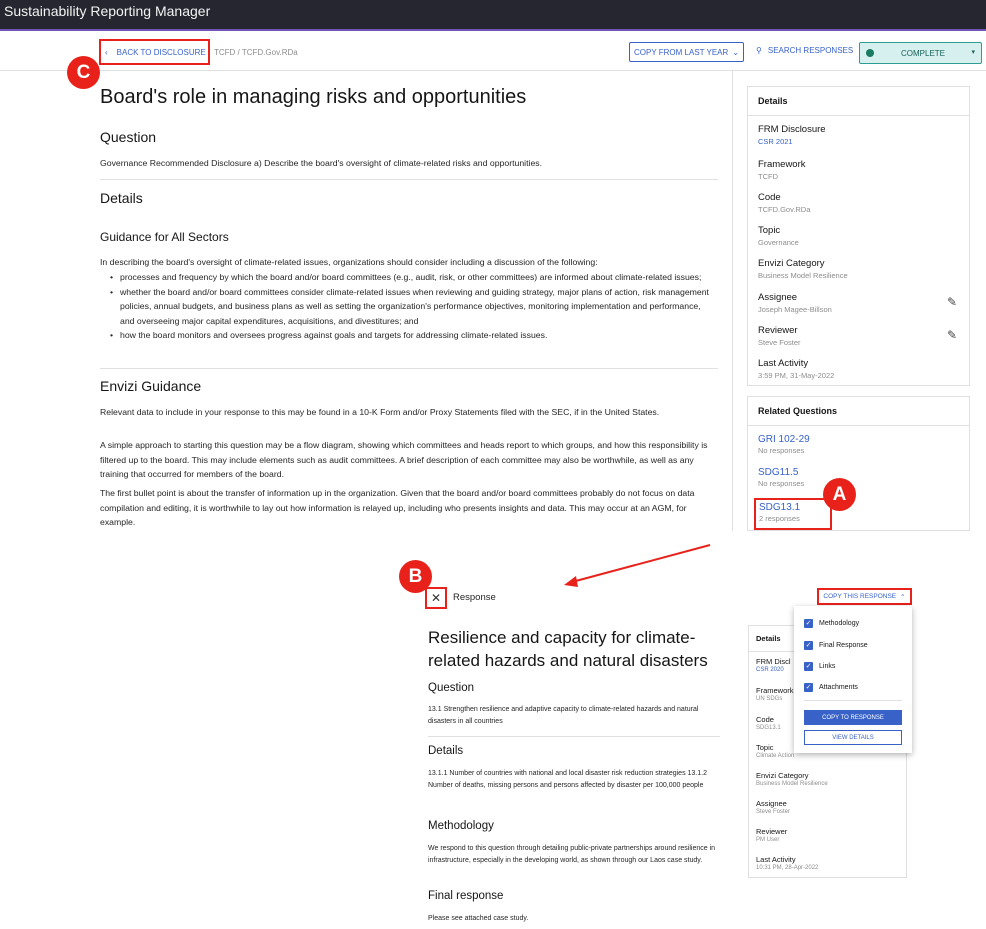 The height and width of the screenshot is (929, 986). Describe the element at coordinates (759, 50) in the screenshot. I see `search-icon: ⚲` at that location.